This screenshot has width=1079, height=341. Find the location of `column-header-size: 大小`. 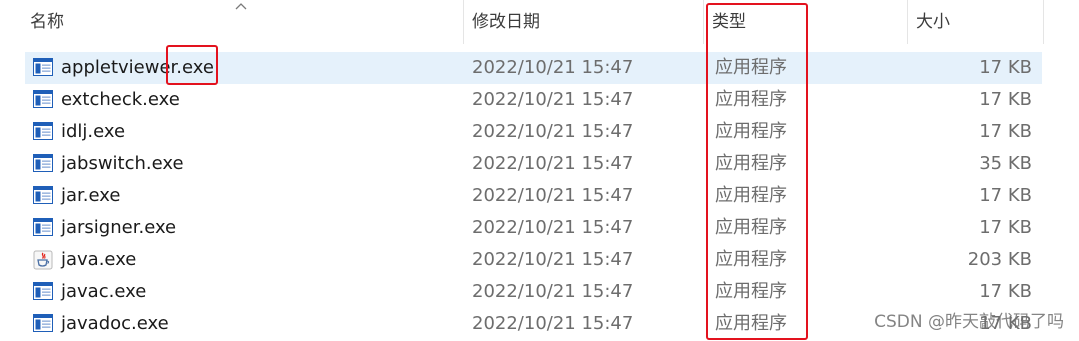

column-header-size: 大小 is located at coordinates (975, 22).